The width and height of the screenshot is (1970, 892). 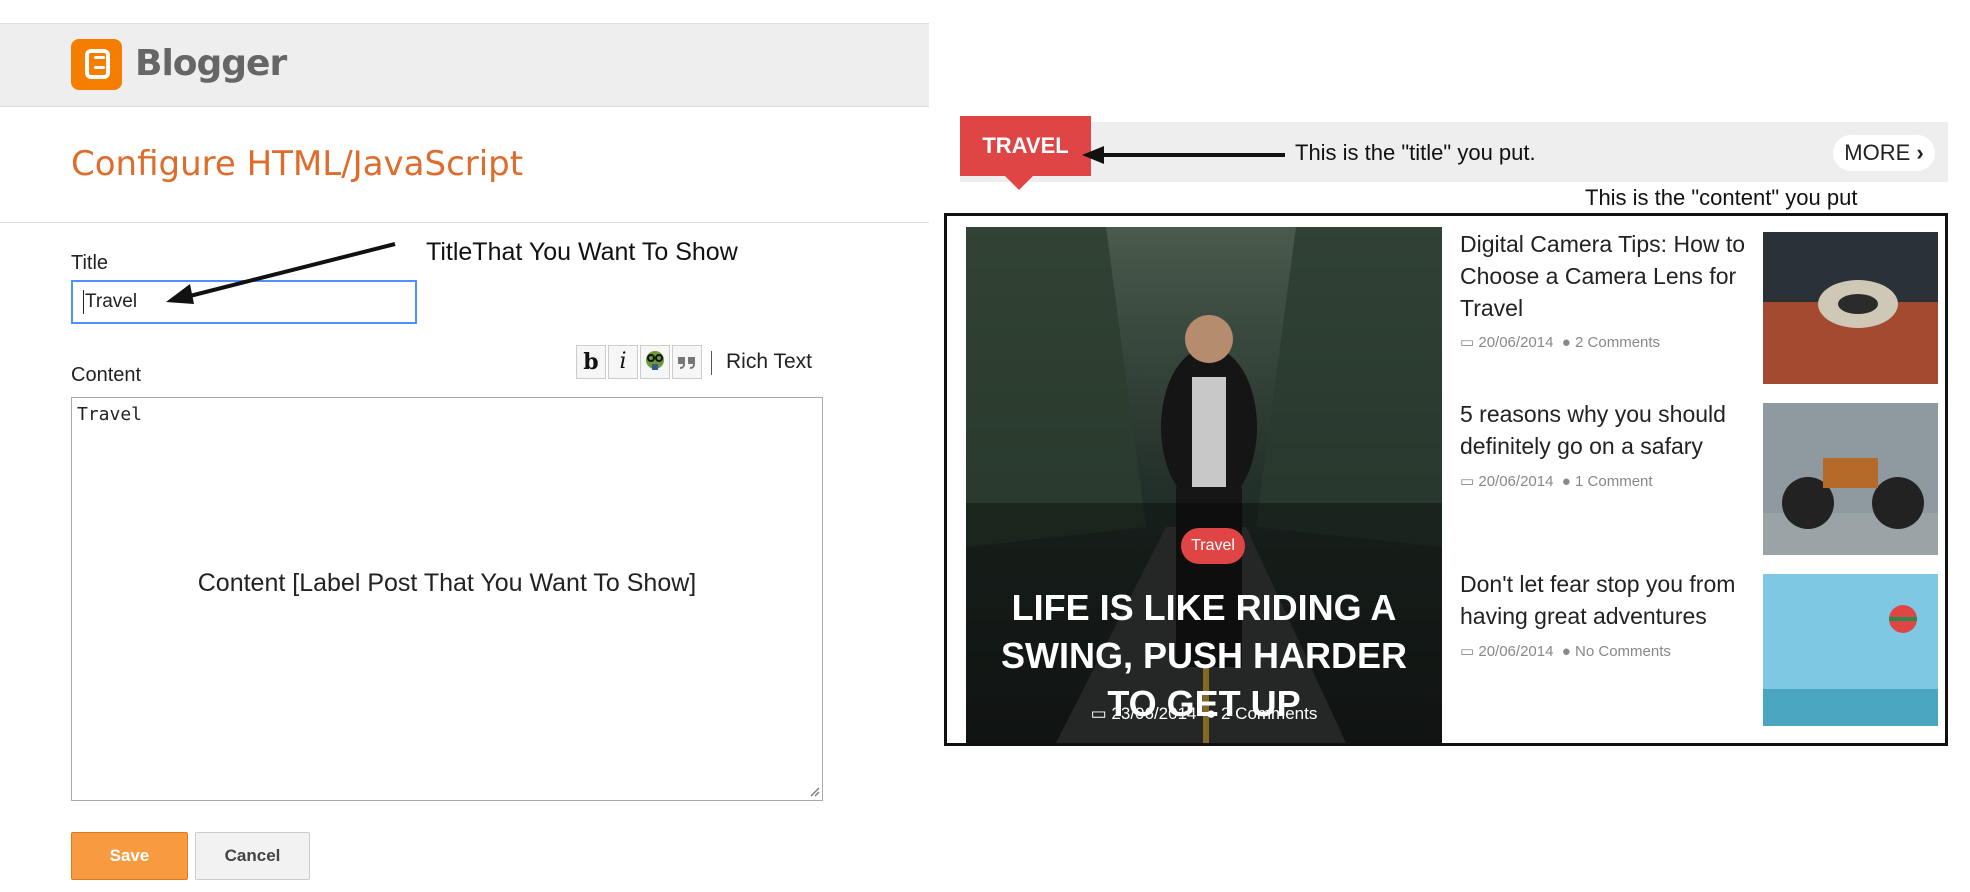 I want to click on content-label: Content, so click(x=106, y=375).